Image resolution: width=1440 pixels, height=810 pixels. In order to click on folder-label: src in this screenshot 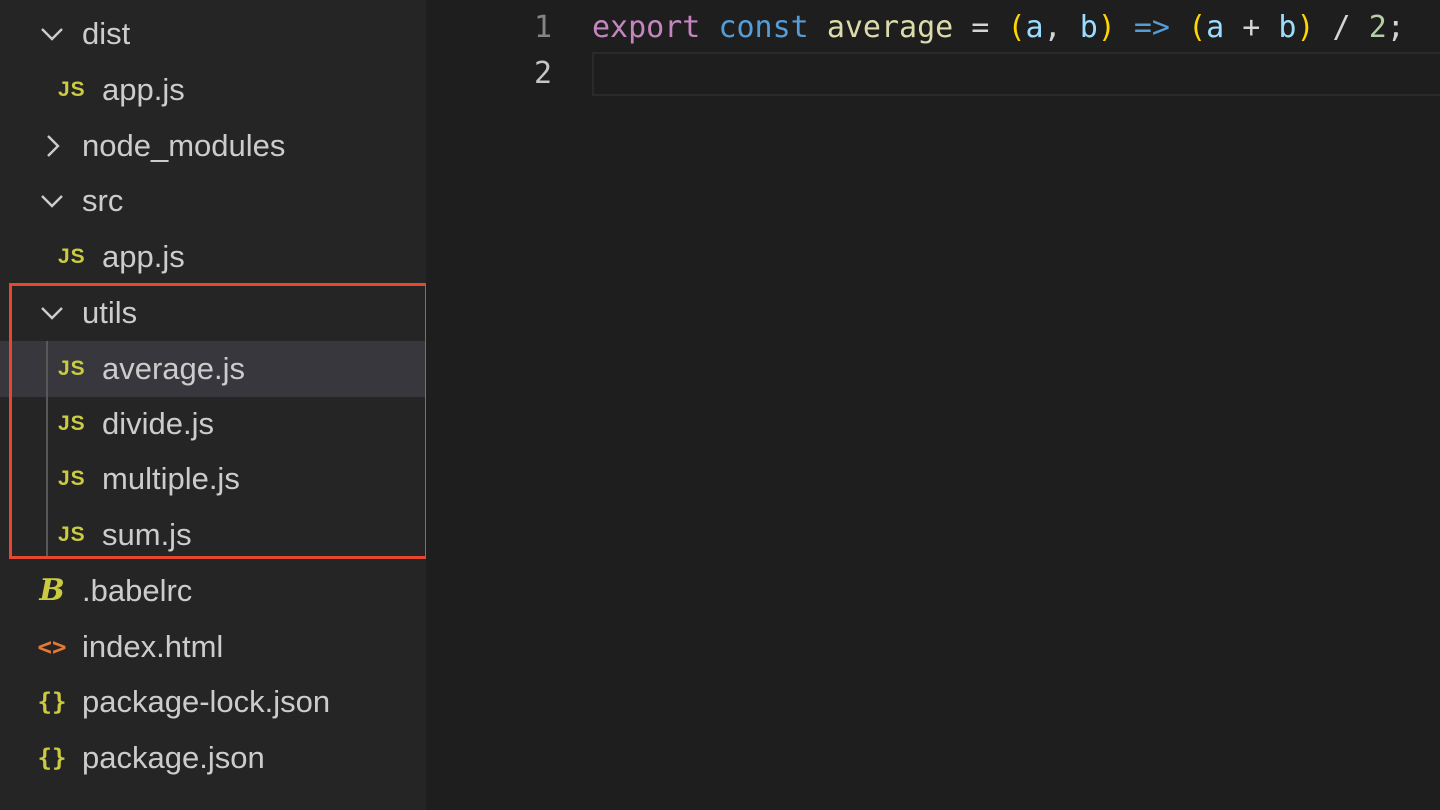, I will do `click(103, 200)`.